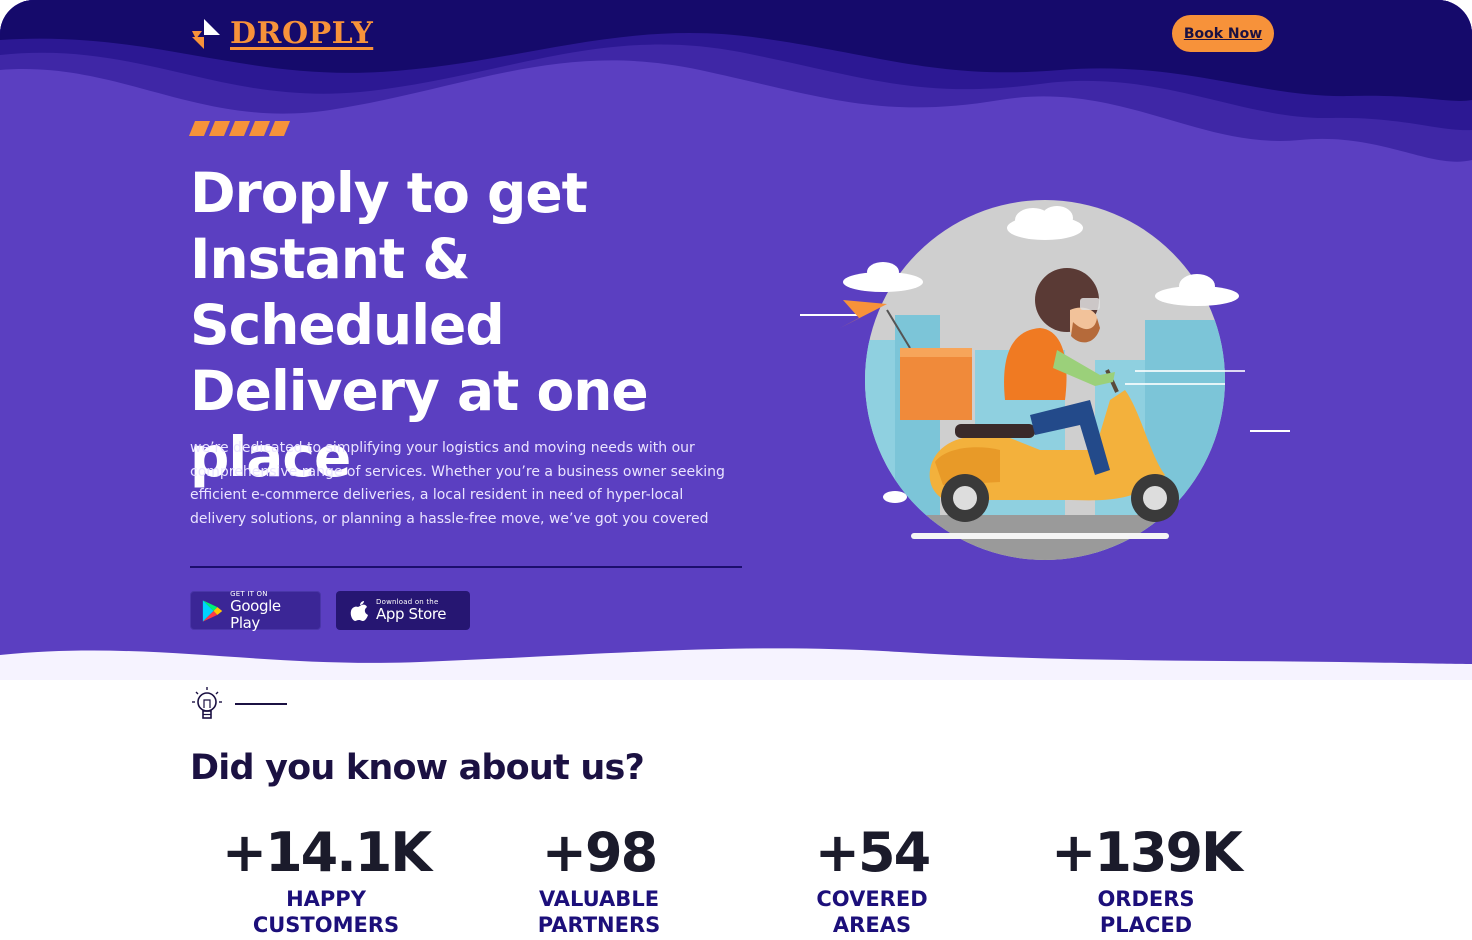 The image size is (1472, 940). Describe the element at coordinates (255, 614) in the screenshot. I see `google-play-big-text: Google Play` at that location.